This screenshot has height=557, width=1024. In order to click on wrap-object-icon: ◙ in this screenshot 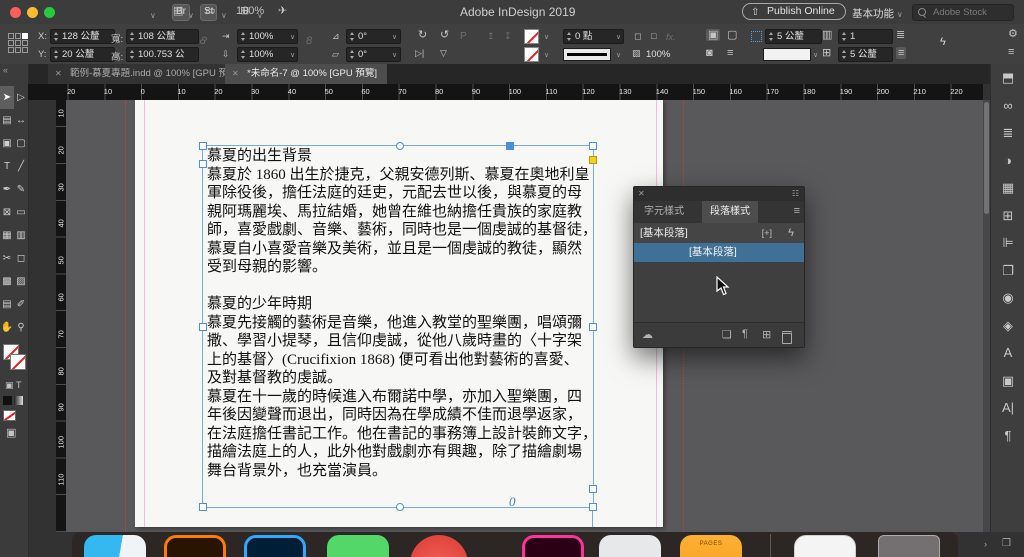, I will do `click(709, 53)`.